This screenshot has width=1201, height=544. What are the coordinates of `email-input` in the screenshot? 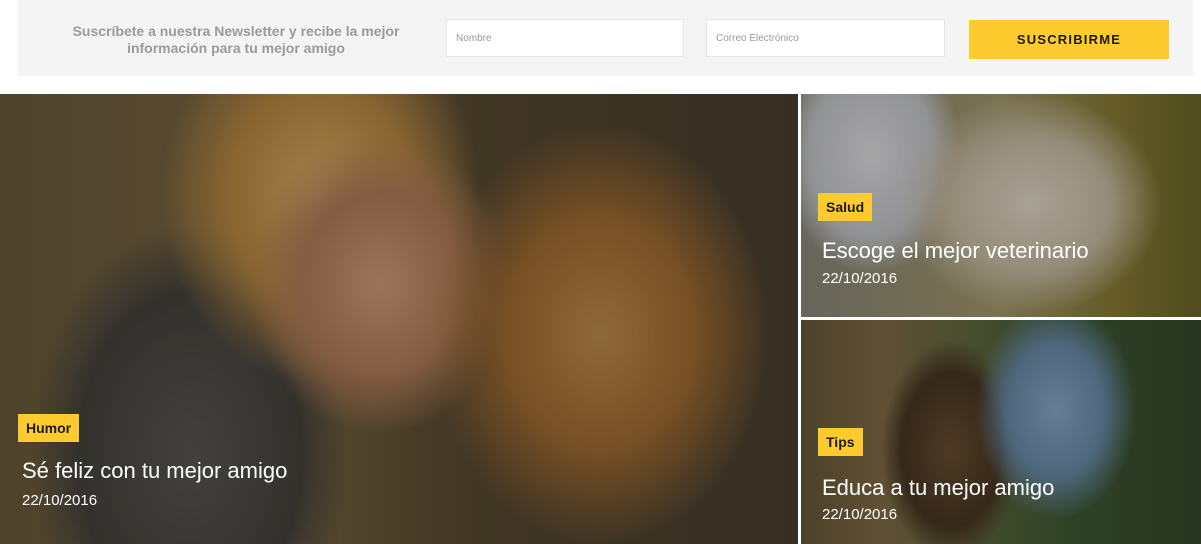 It's located at (825, 38).